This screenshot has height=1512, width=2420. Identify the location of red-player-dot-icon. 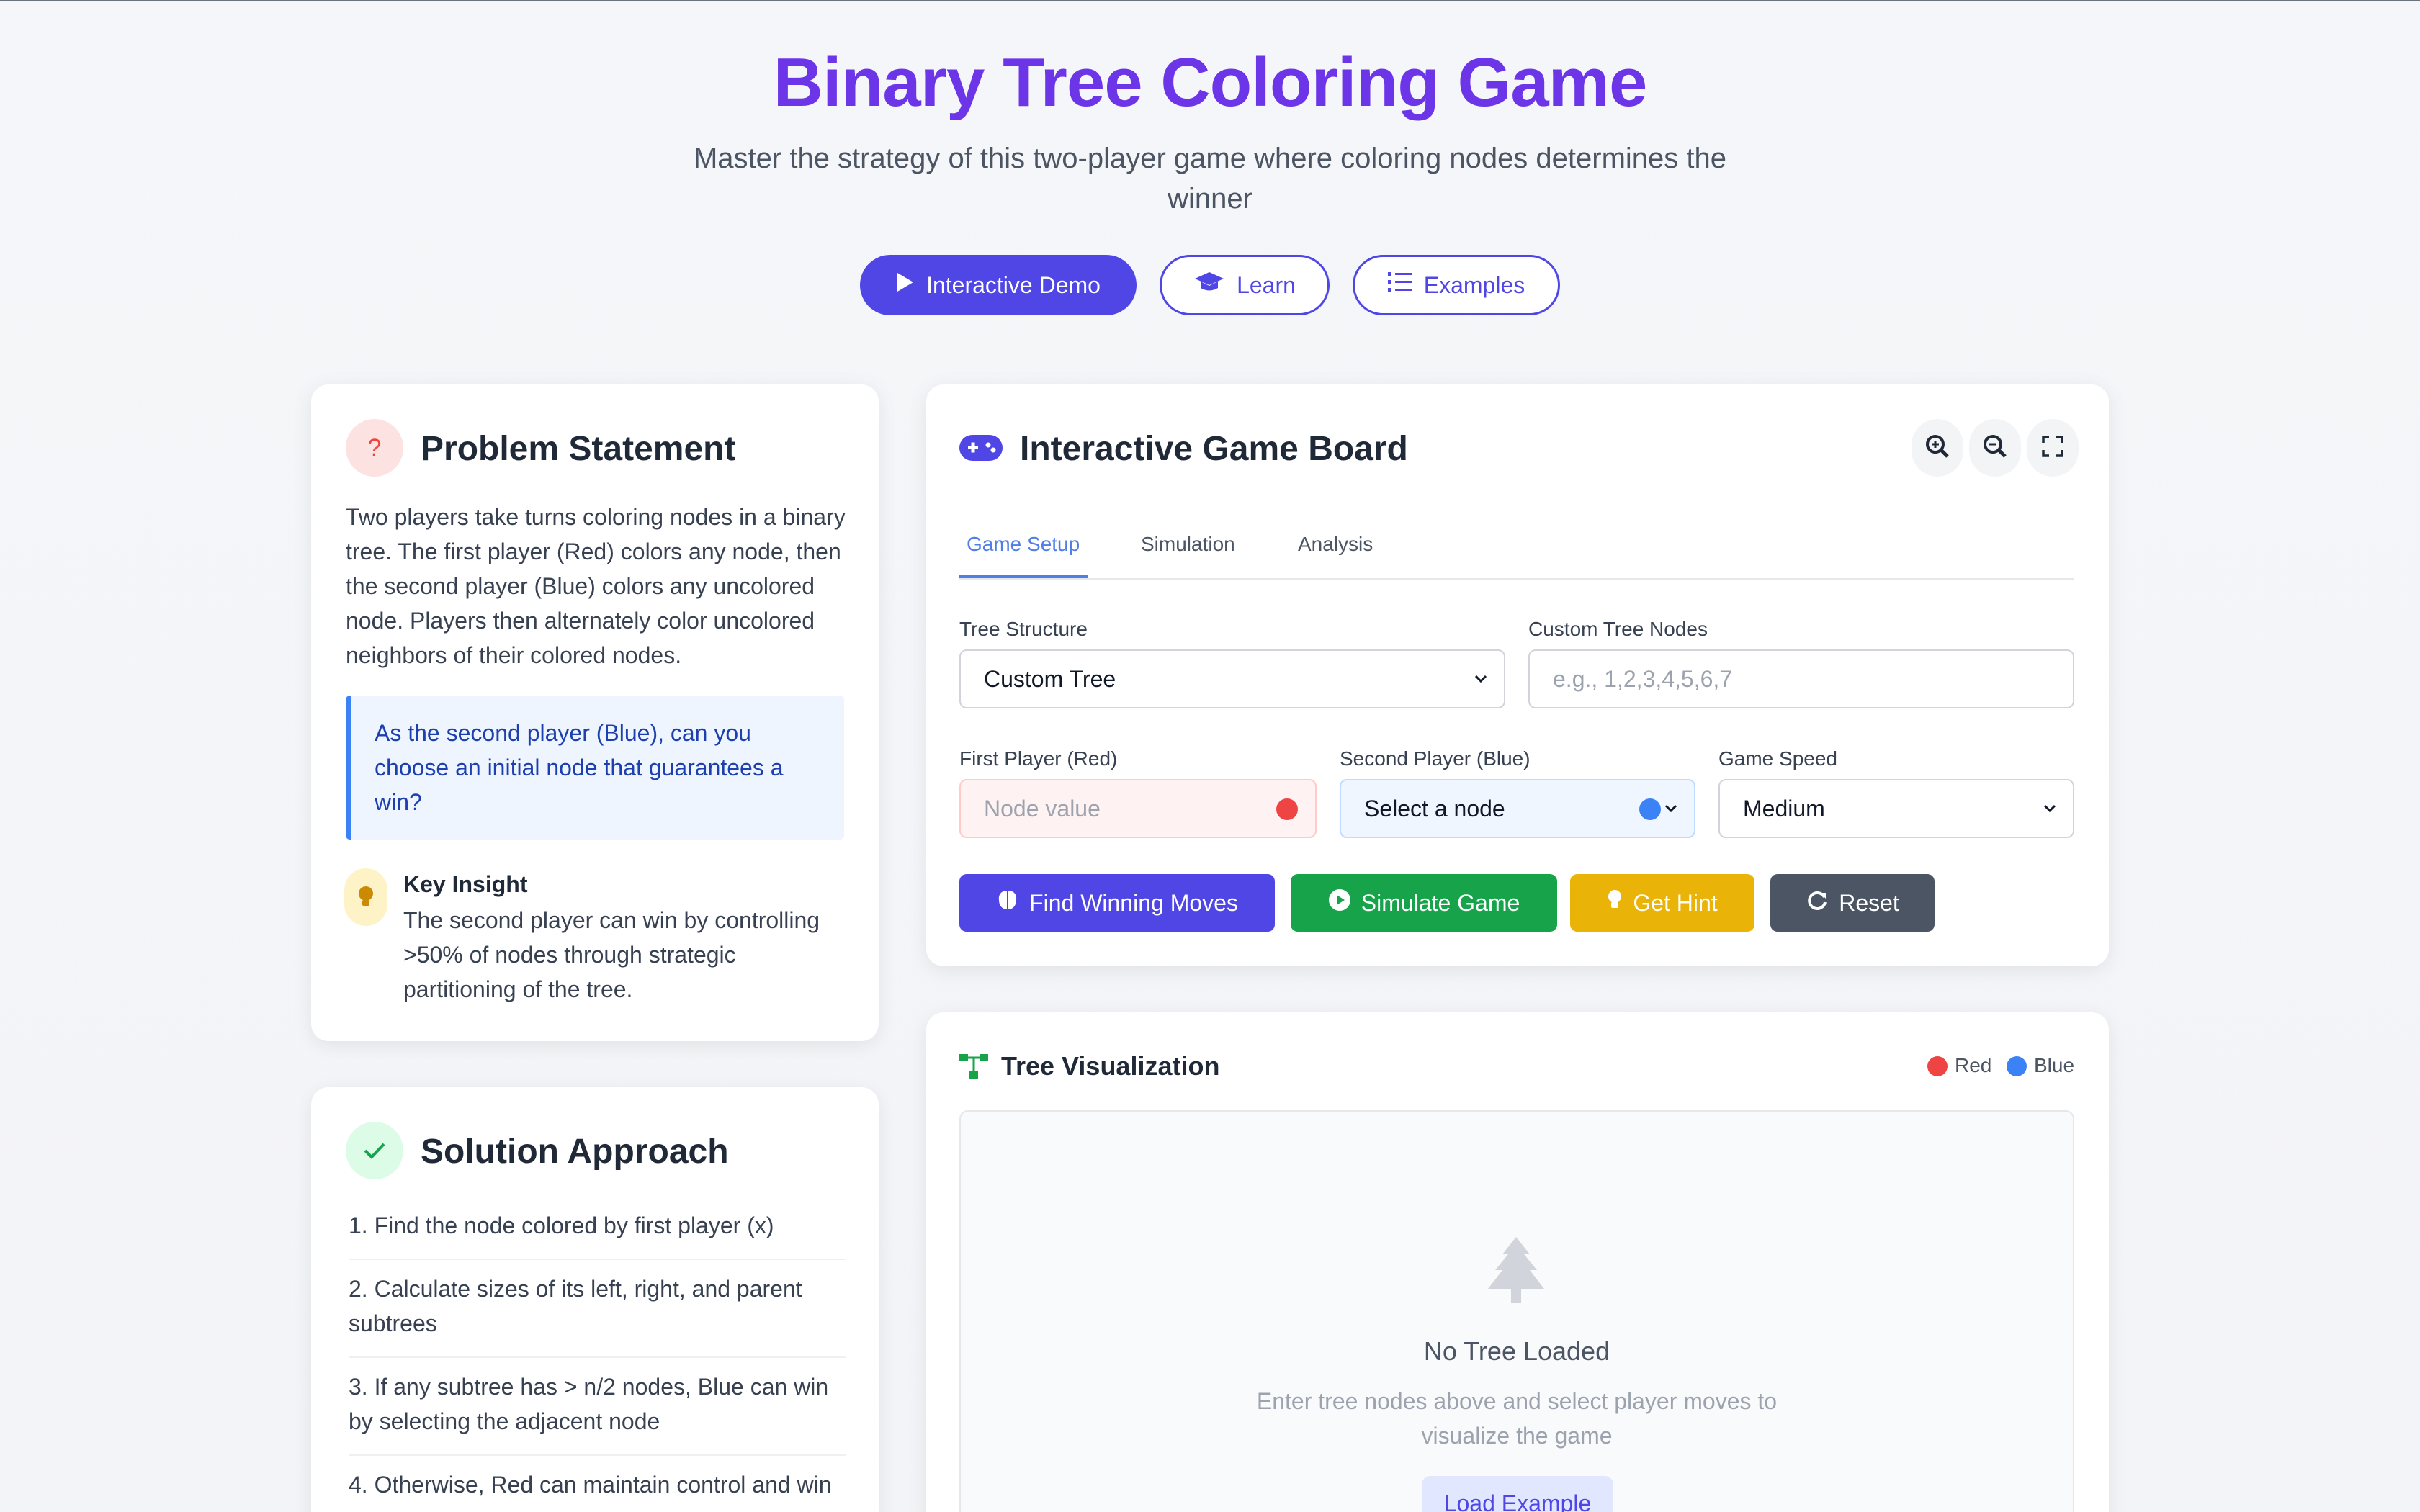
(1287, 809).